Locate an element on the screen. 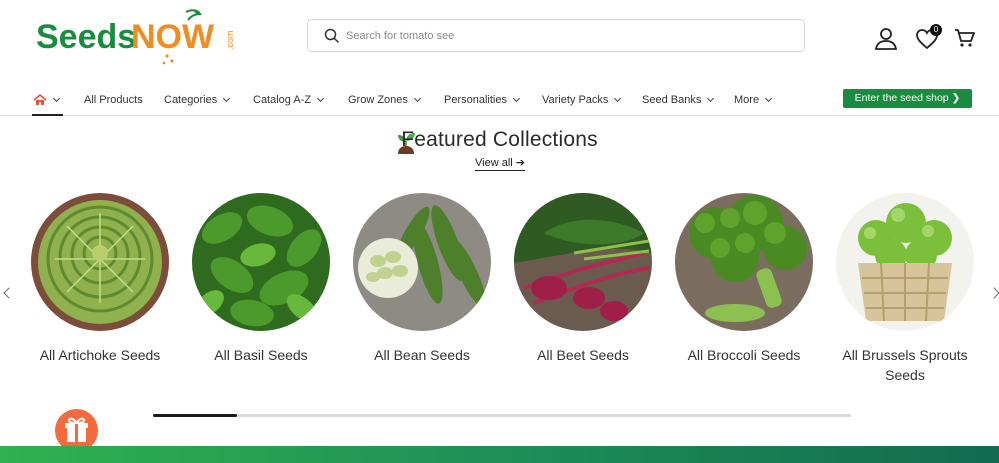 This screenshot has height=463, width=999. search-bar is located at coordinates (556, 35).